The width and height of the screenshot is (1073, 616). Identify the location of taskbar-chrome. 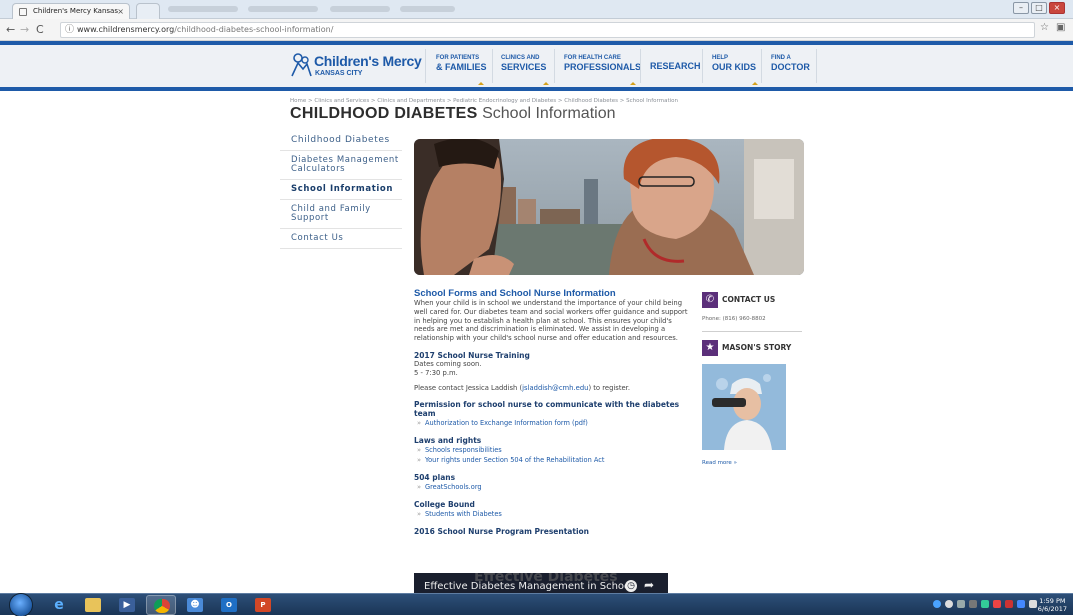
(161, 605).